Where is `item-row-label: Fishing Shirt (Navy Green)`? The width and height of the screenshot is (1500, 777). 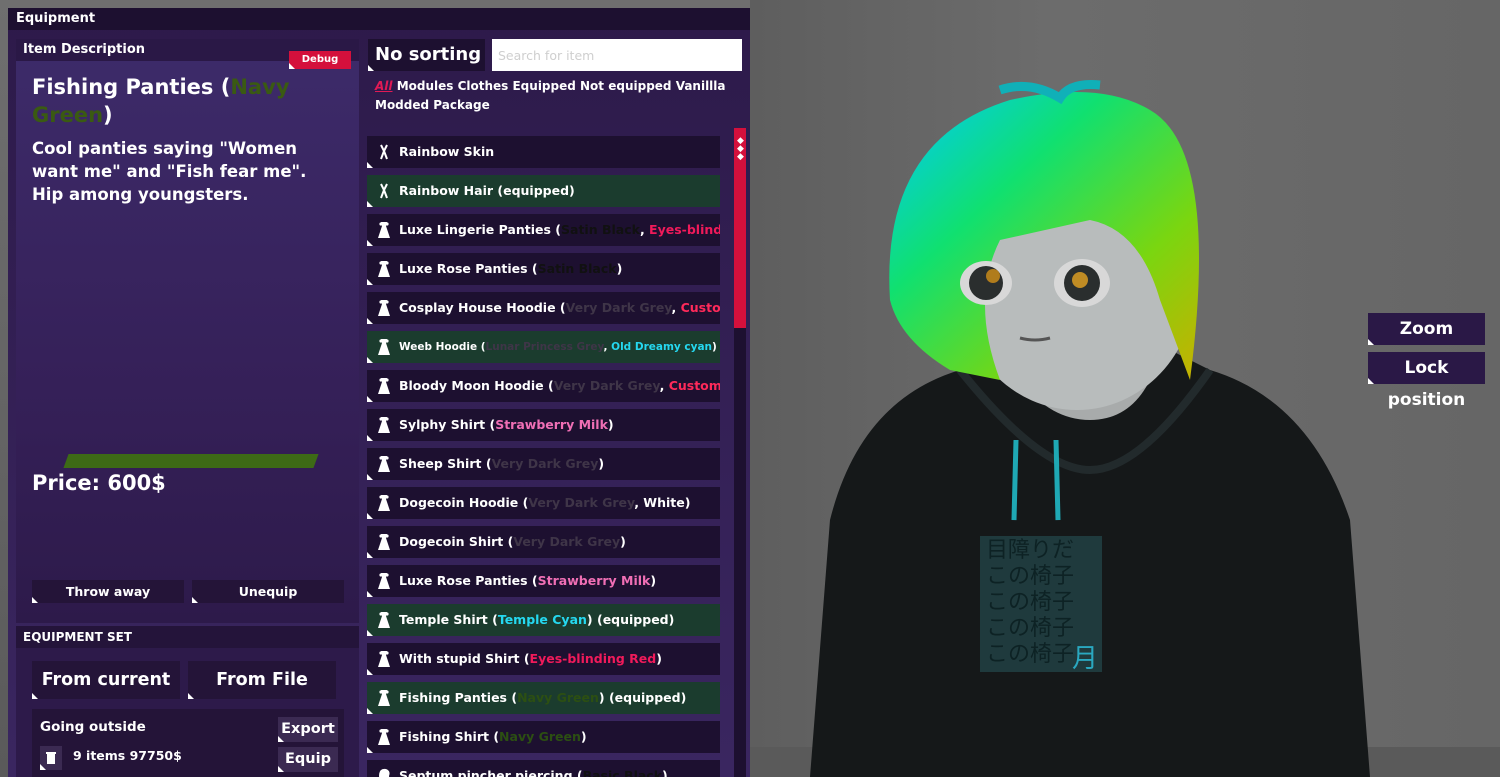
item-row-label: Fishing Shirt (Navy Green) is located at coordinates (493, 737).